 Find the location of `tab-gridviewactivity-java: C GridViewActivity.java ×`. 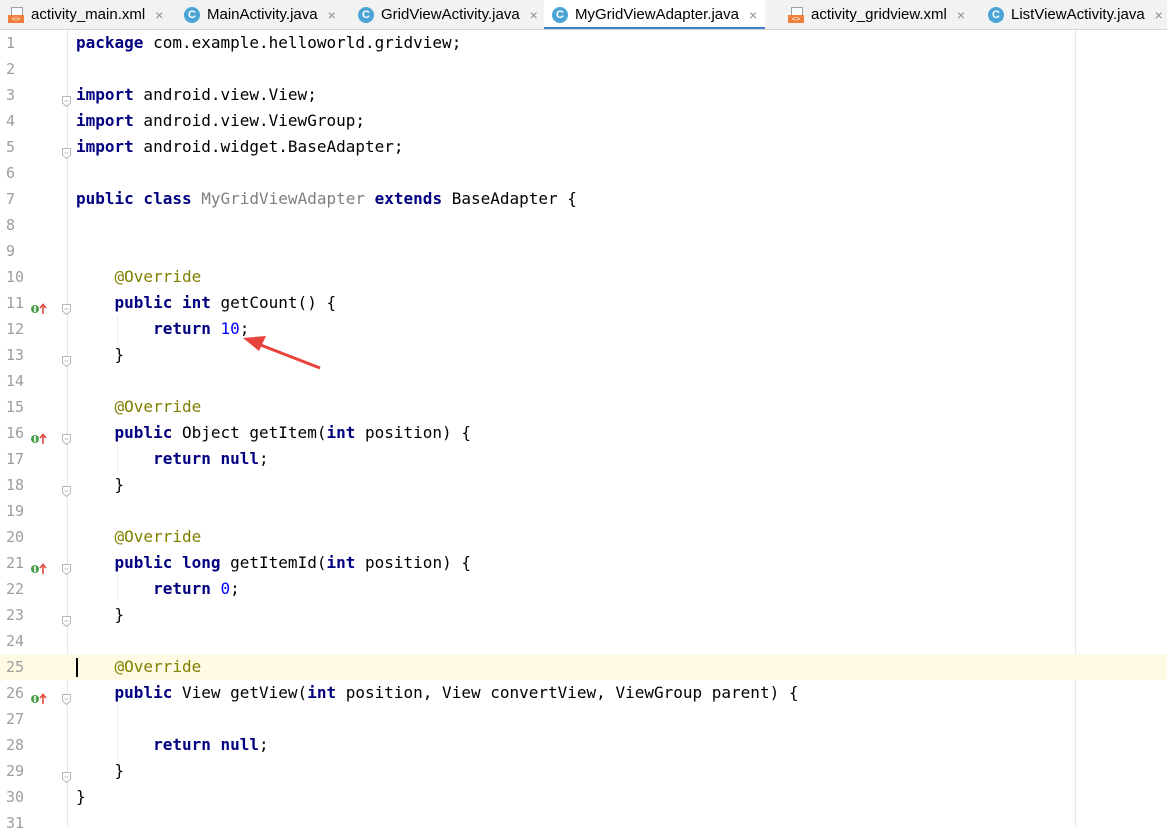

tab-gridviewactivity-java: C GridViewActivity.java × is located at coordinates (448, 14).